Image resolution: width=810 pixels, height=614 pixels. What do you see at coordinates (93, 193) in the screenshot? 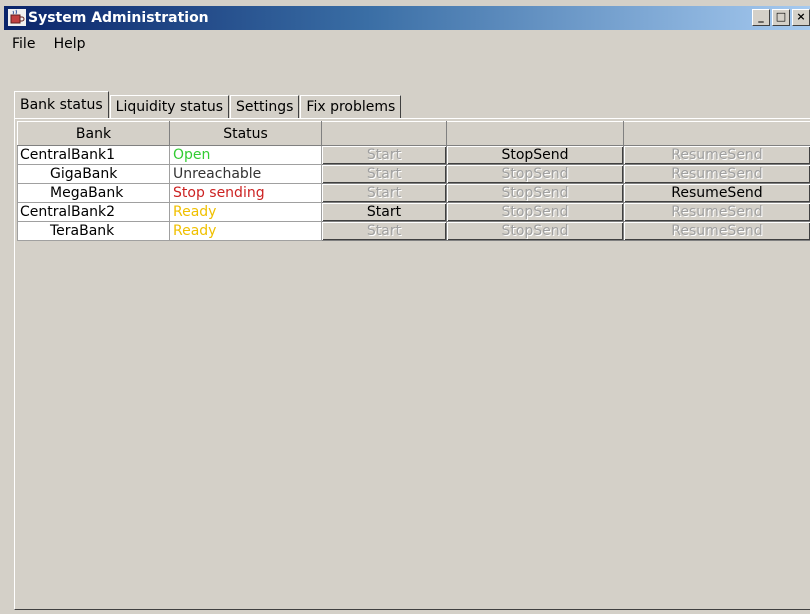
I see `bank-name-cell: MegaBank` at bounding box center [93, 193].